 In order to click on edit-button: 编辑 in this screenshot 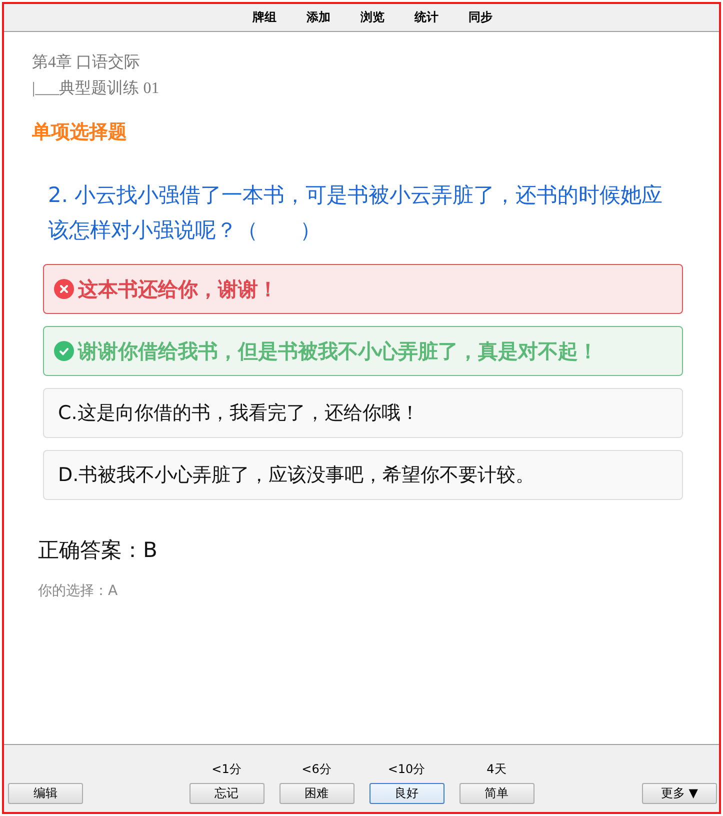, I will do `click(45, 793)`.